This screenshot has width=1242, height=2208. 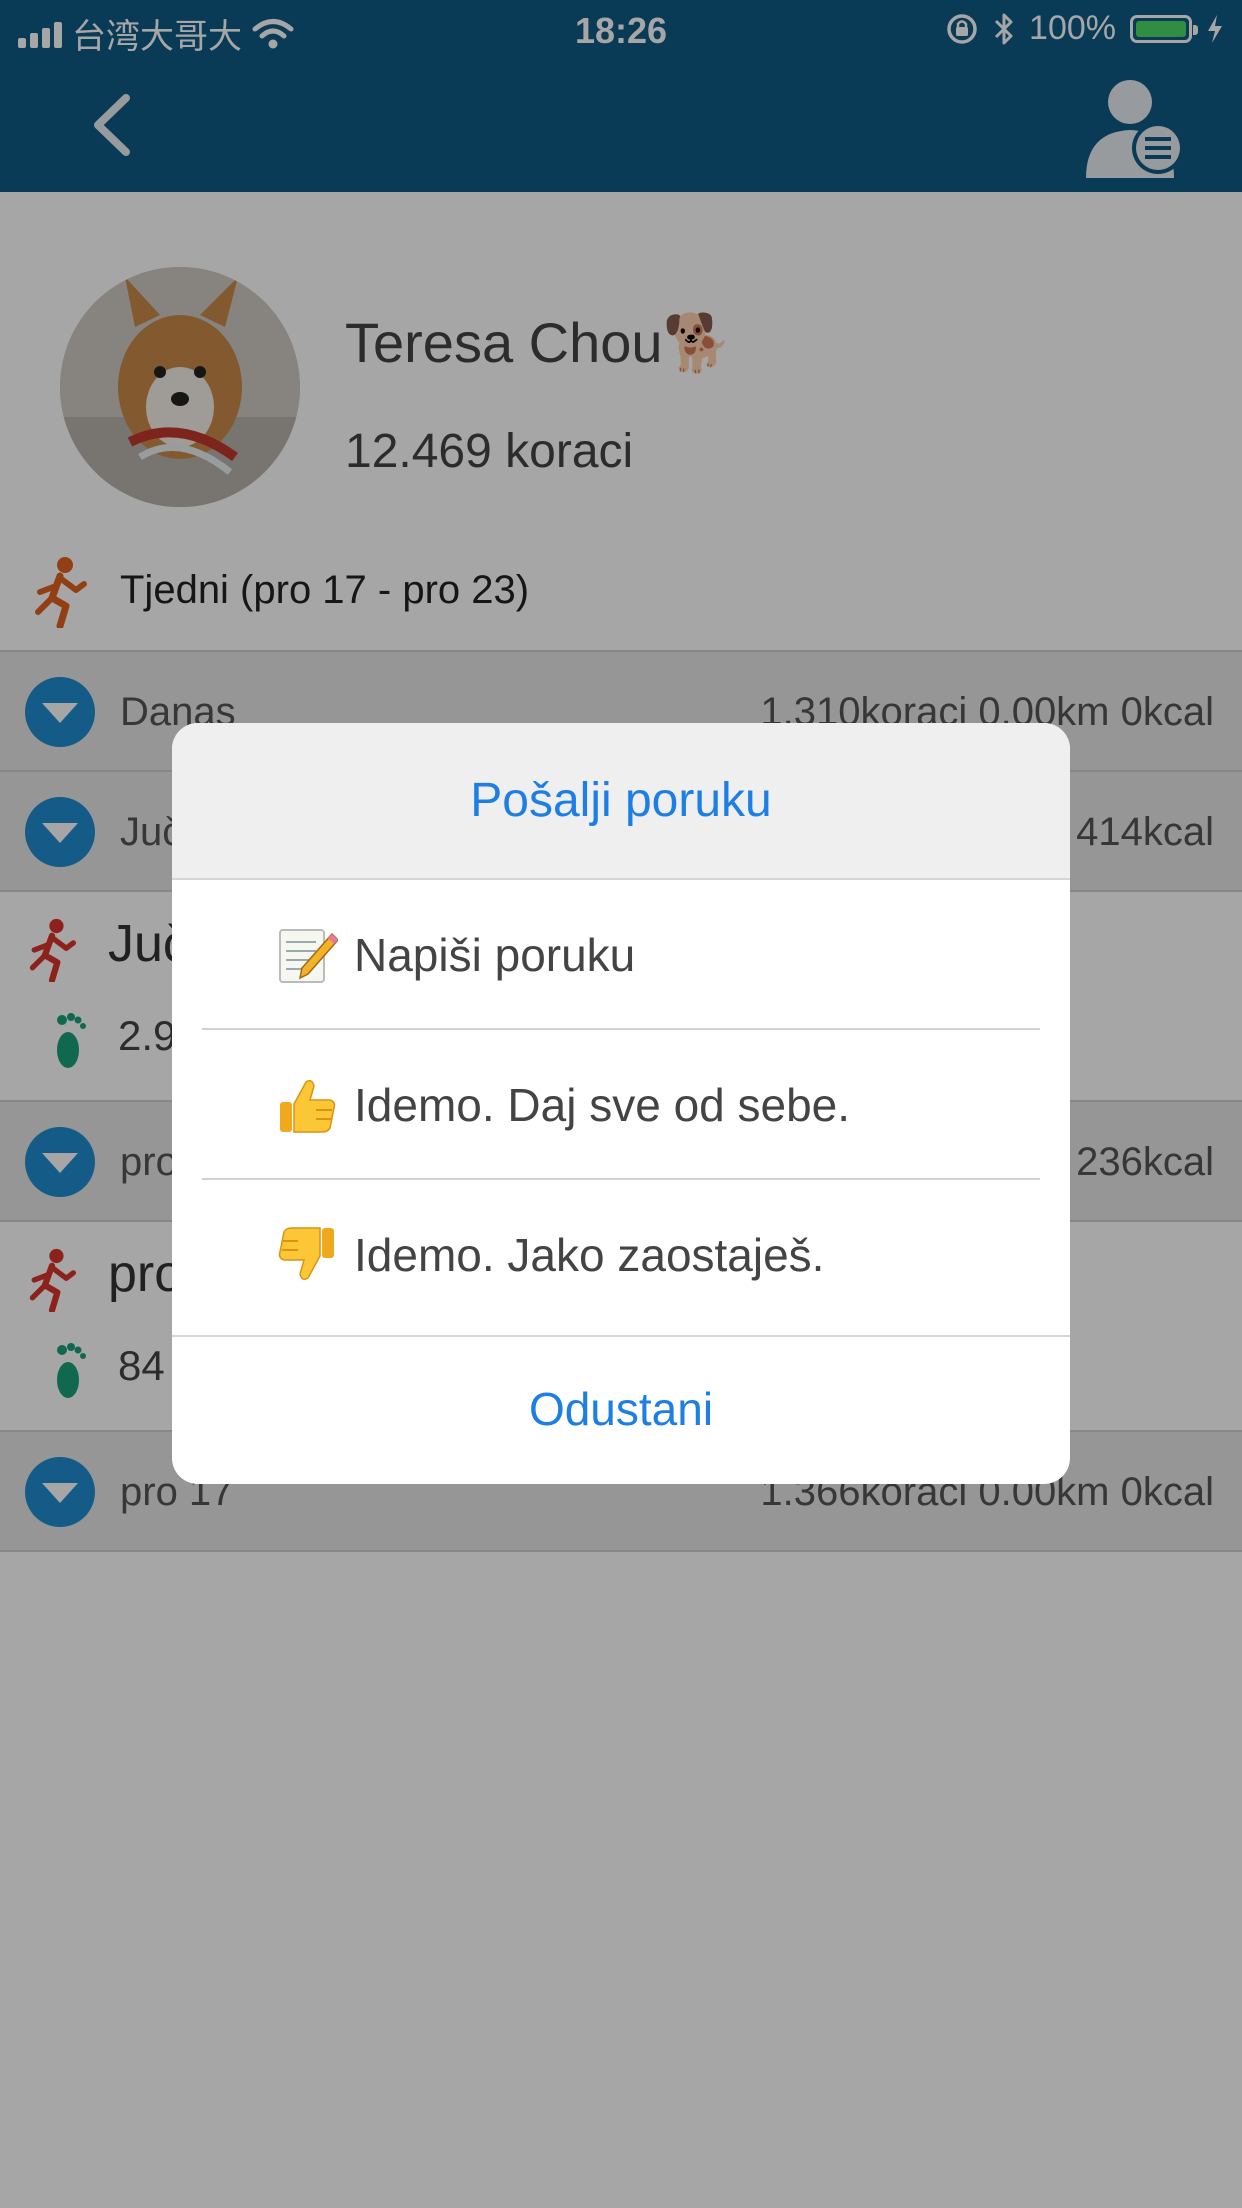 What do you see at coordinates (589, 1255) in the screenshot?
I see `option-label: Idemo. Jako zaostaješ.` at bounding box center [589, 1255].